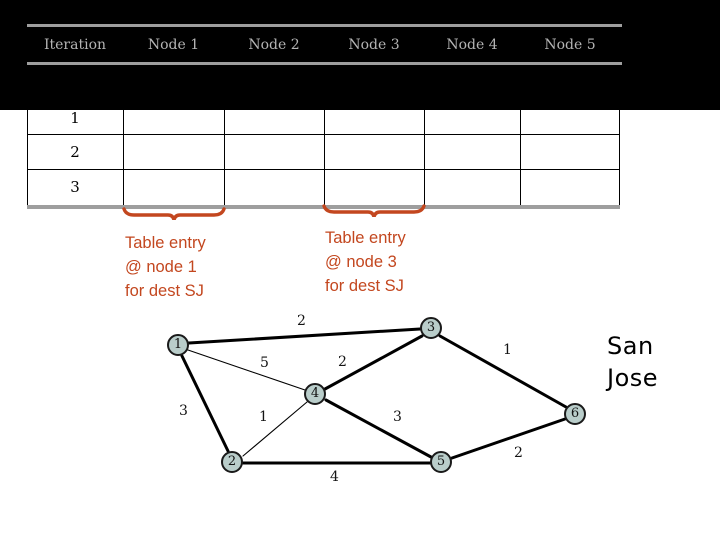 This screenshot has width=720, height=540. What do you see at coordinates (75, 152) in the screenshot?
I see `table-row-label-2: 2` at bounding box center [75, 152].